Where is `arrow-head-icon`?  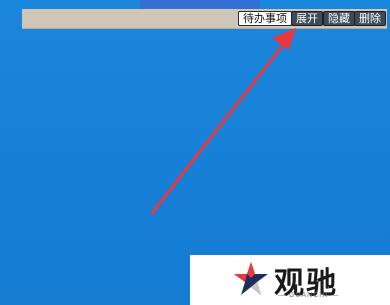
arrow-head-icon is located at coordinates (284, 39).